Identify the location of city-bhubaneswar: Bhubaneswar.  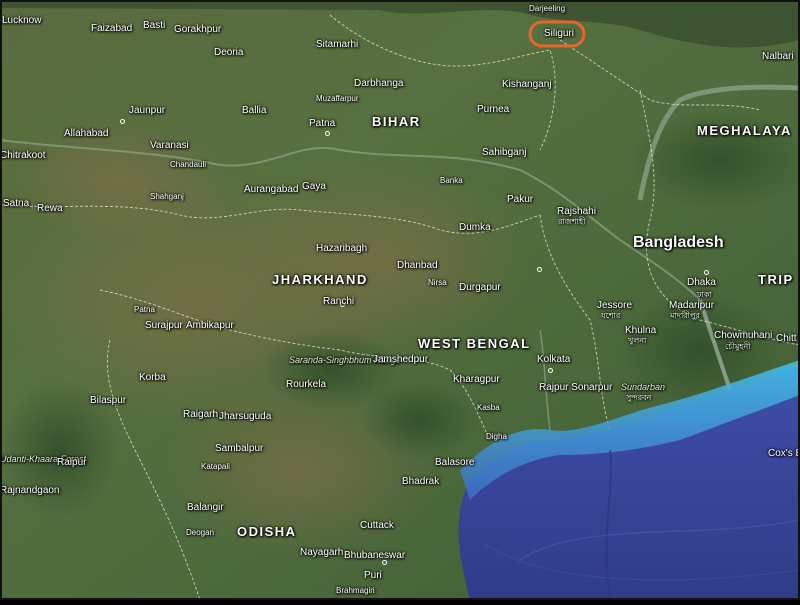
(375, 555).